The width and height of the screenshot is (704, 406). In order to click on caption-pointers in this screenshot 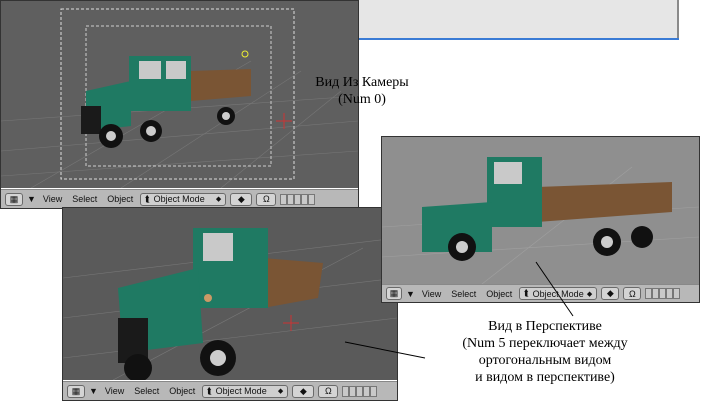, I will do `click(459, 310)`.